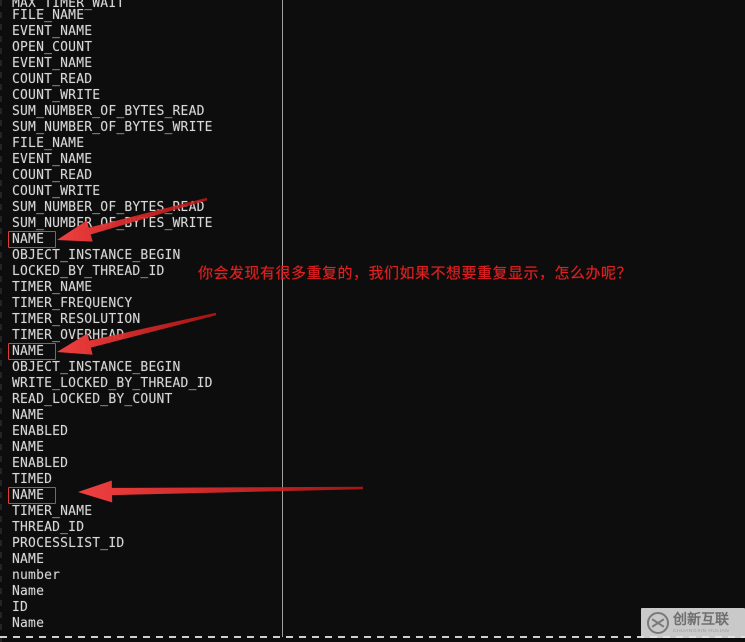 The height and width of the screenshot is (642, 745). Describe the element at coordinates (20, 607) in the screenshot. I see `result-row: ID` at that location.